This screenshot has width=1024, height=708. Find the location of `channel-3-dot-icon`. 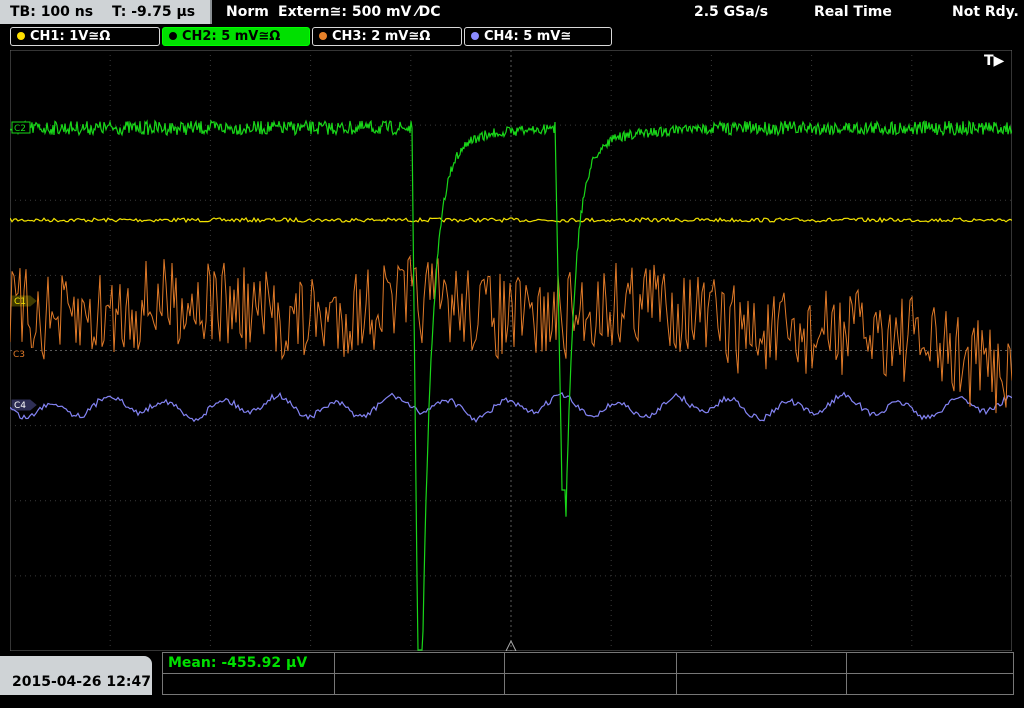

channel-3-dot-icon is located at coordinates (323, 36).